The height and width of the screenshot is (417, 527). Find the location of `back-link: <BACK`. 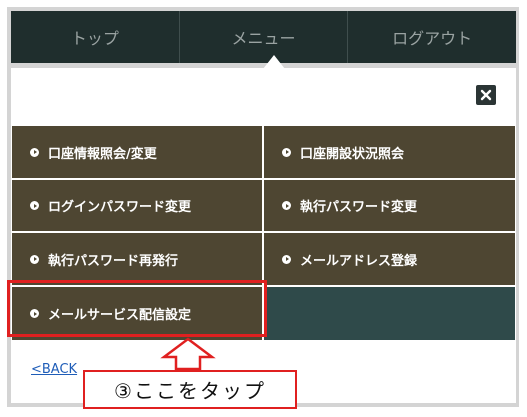

back-link: <BACK is located at coordinates (54, 369).